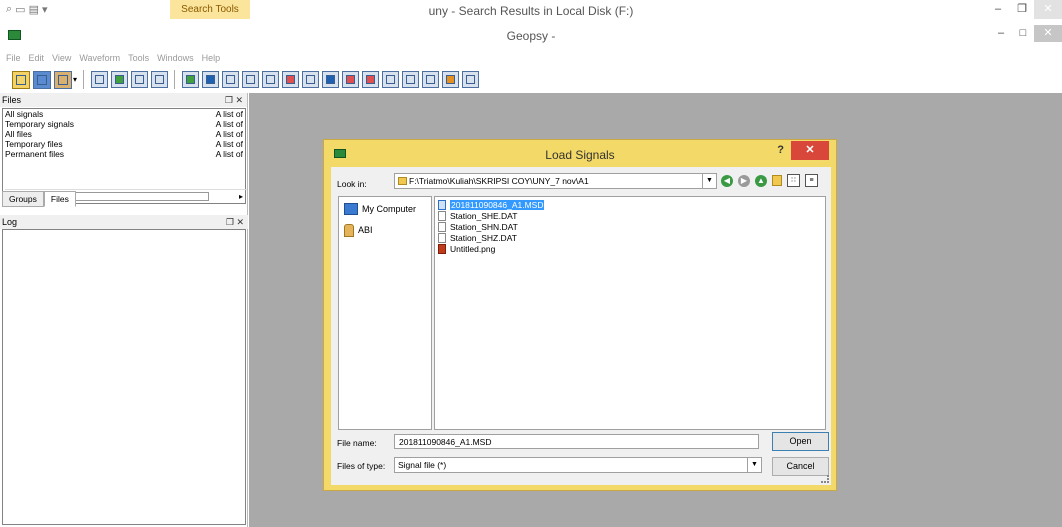 The width and height of the screenshot is (1062, 527). Describe the element at coordinates (140, 79) in the screenshot. I see `map-icon` at that location.